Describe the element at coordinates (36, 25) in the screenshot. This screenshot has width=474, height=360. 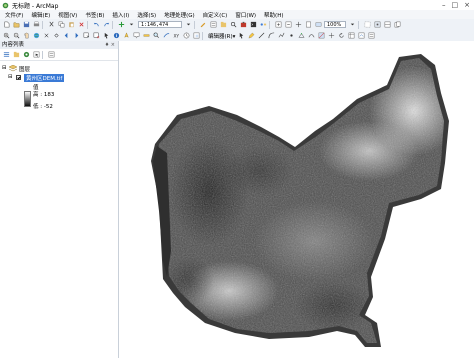
I see `print-icon` at that location.